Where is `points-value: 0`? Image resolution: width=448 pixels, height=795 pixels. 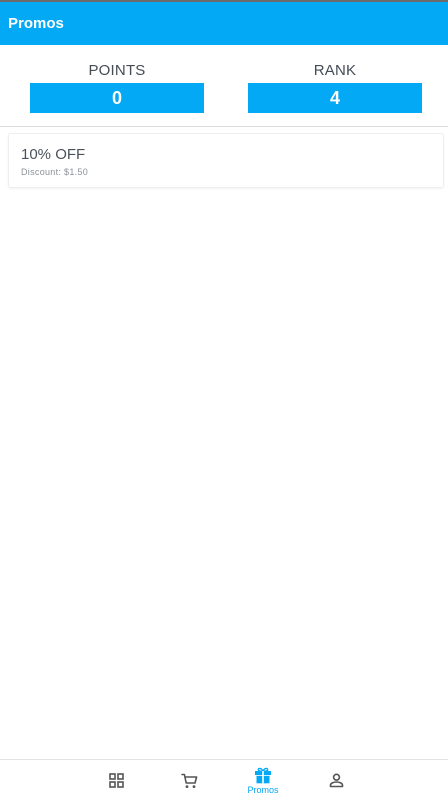 points-value: 0 is located at coordinates (117, 98).